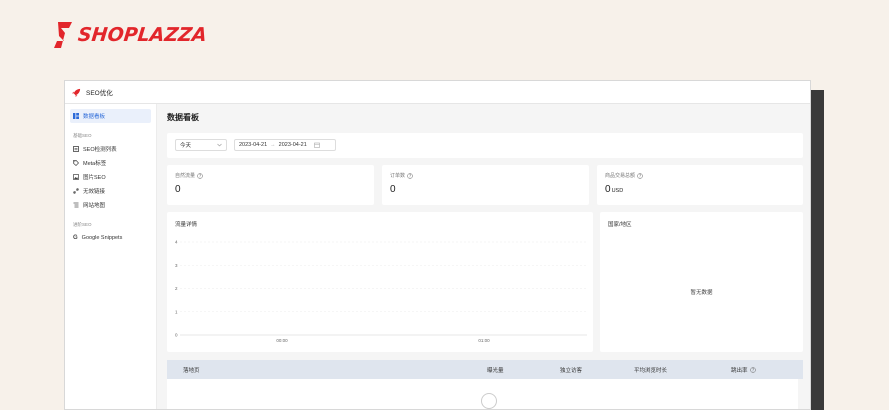  I want to click on column-label: 落地页, so click(191, 371).